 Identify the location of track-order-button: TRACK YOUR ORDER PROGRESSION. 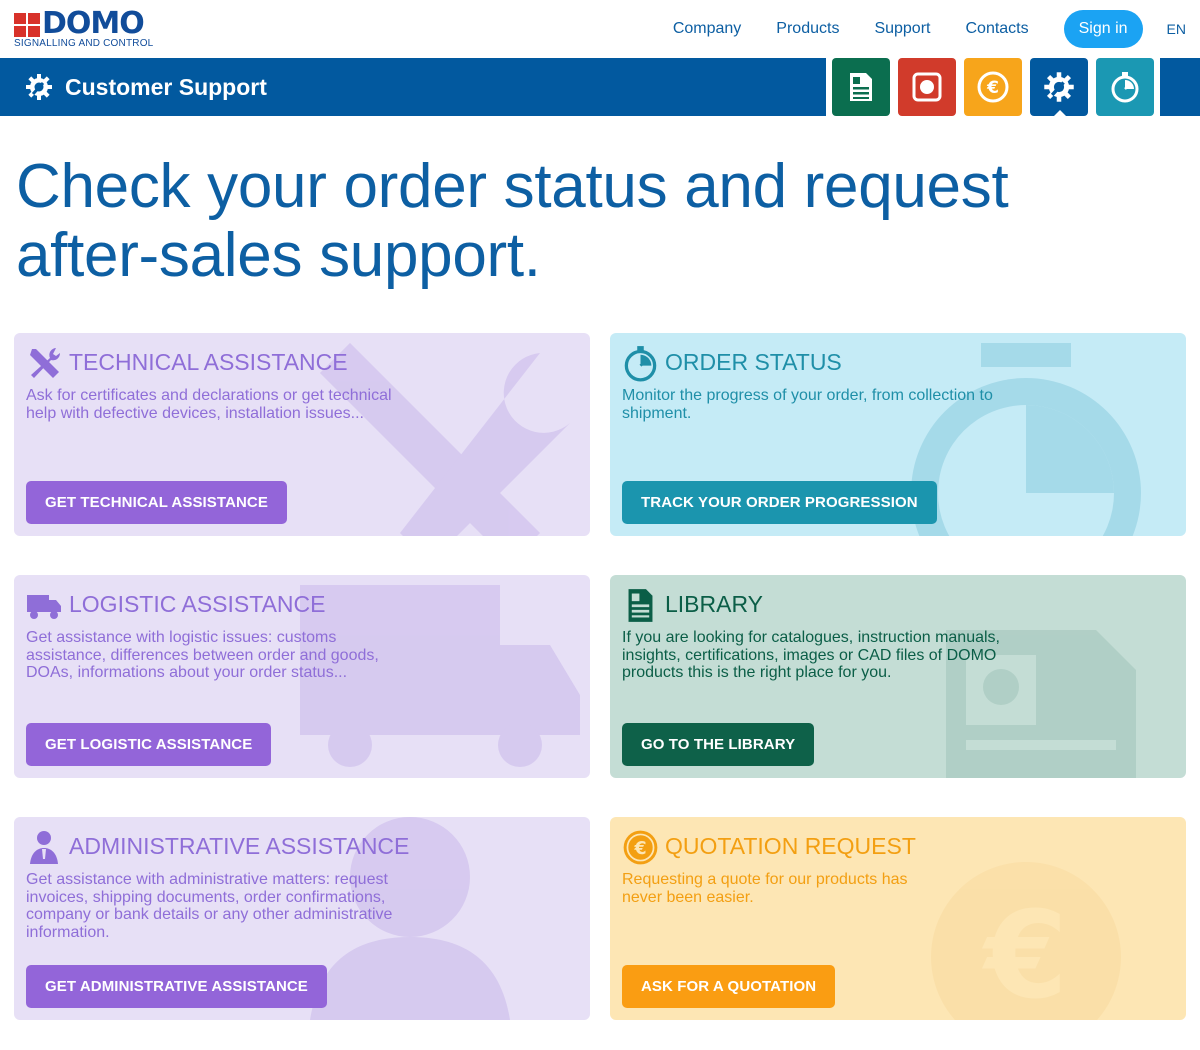
(779, 502).